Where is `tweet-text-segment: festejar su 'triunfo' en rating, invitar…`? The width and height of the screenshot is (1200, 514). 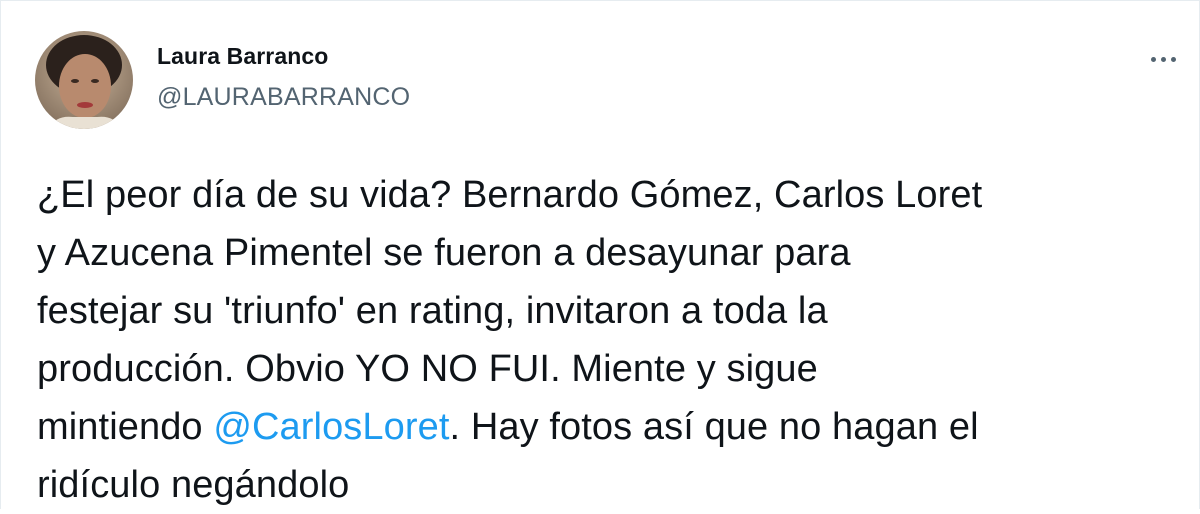
tweet-text-segment: festejar su 'triunfo' en rating, invitar… is located at coordinates (432, 311).